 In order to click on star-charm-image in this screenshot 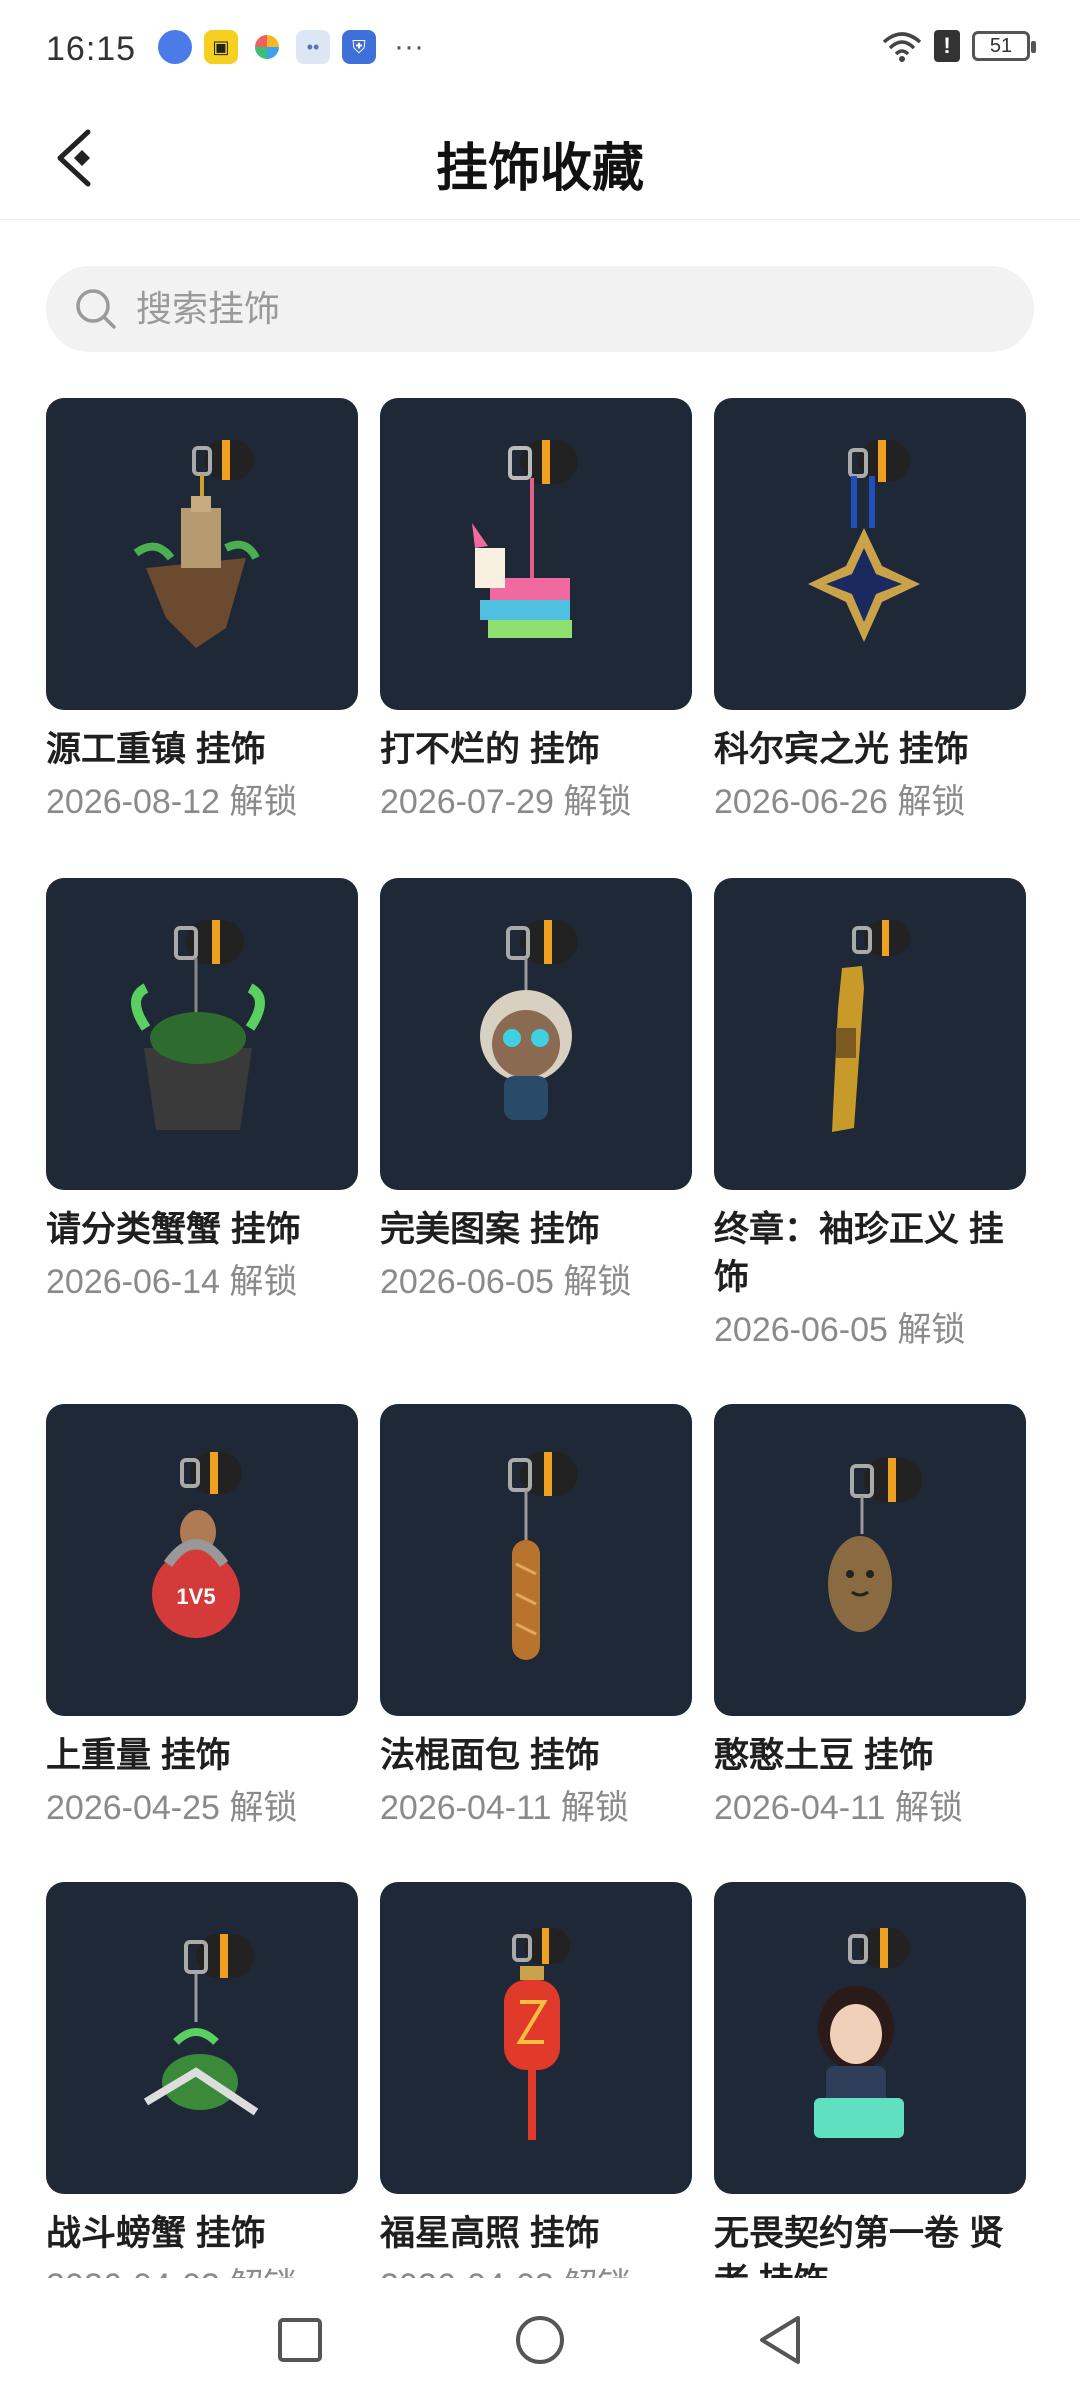, I will do `click(864, 541)`.